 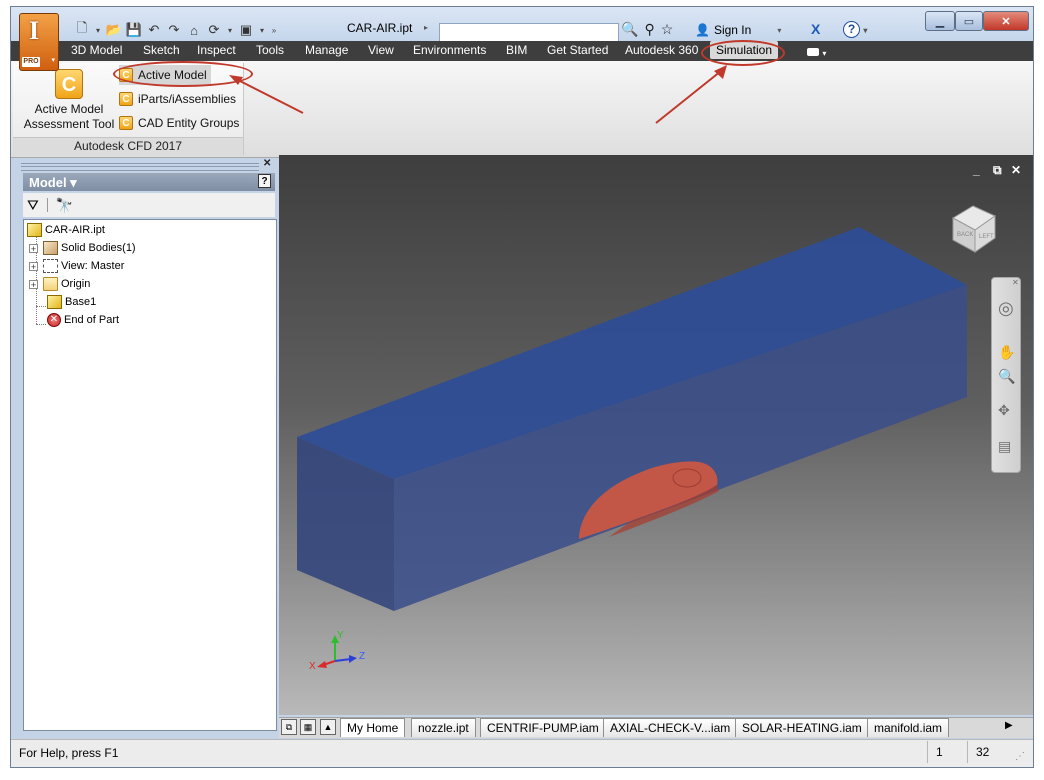 I want to click on doc-tab-solar-heating: SOLAR-HEATING.iam, so click(x=802, y=727).